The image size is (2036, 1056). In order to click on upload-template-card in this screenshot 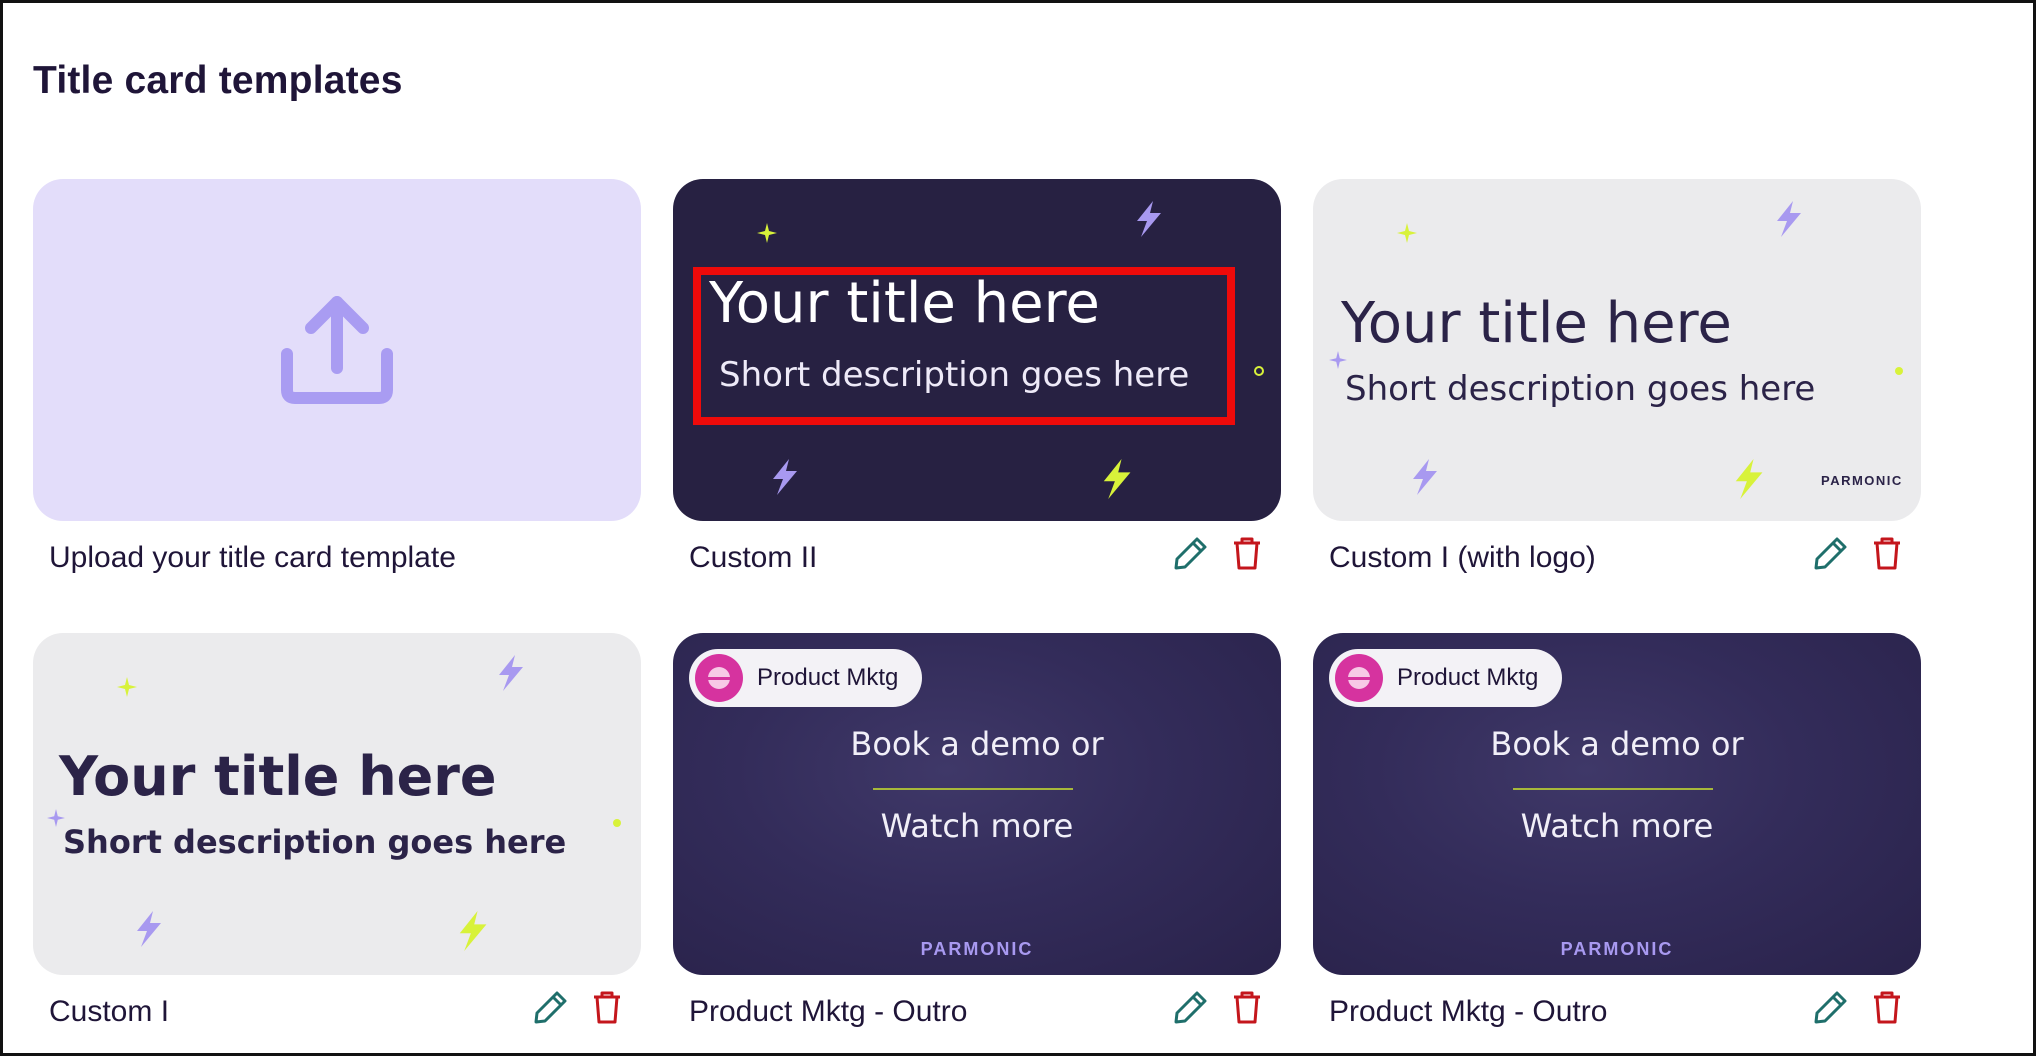, I will do `click(337, 350)`.